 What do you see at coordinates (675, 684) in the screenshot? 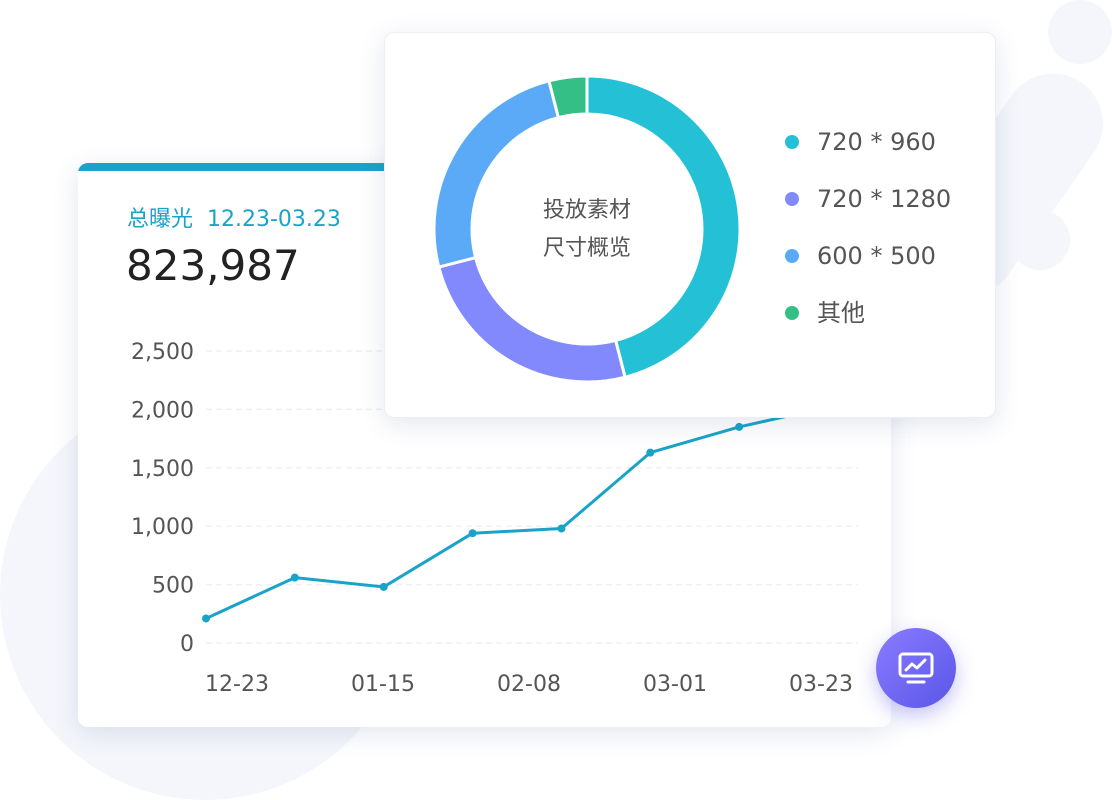
I see `x-tick-label: 03-01` at bounding box center [675, 684].